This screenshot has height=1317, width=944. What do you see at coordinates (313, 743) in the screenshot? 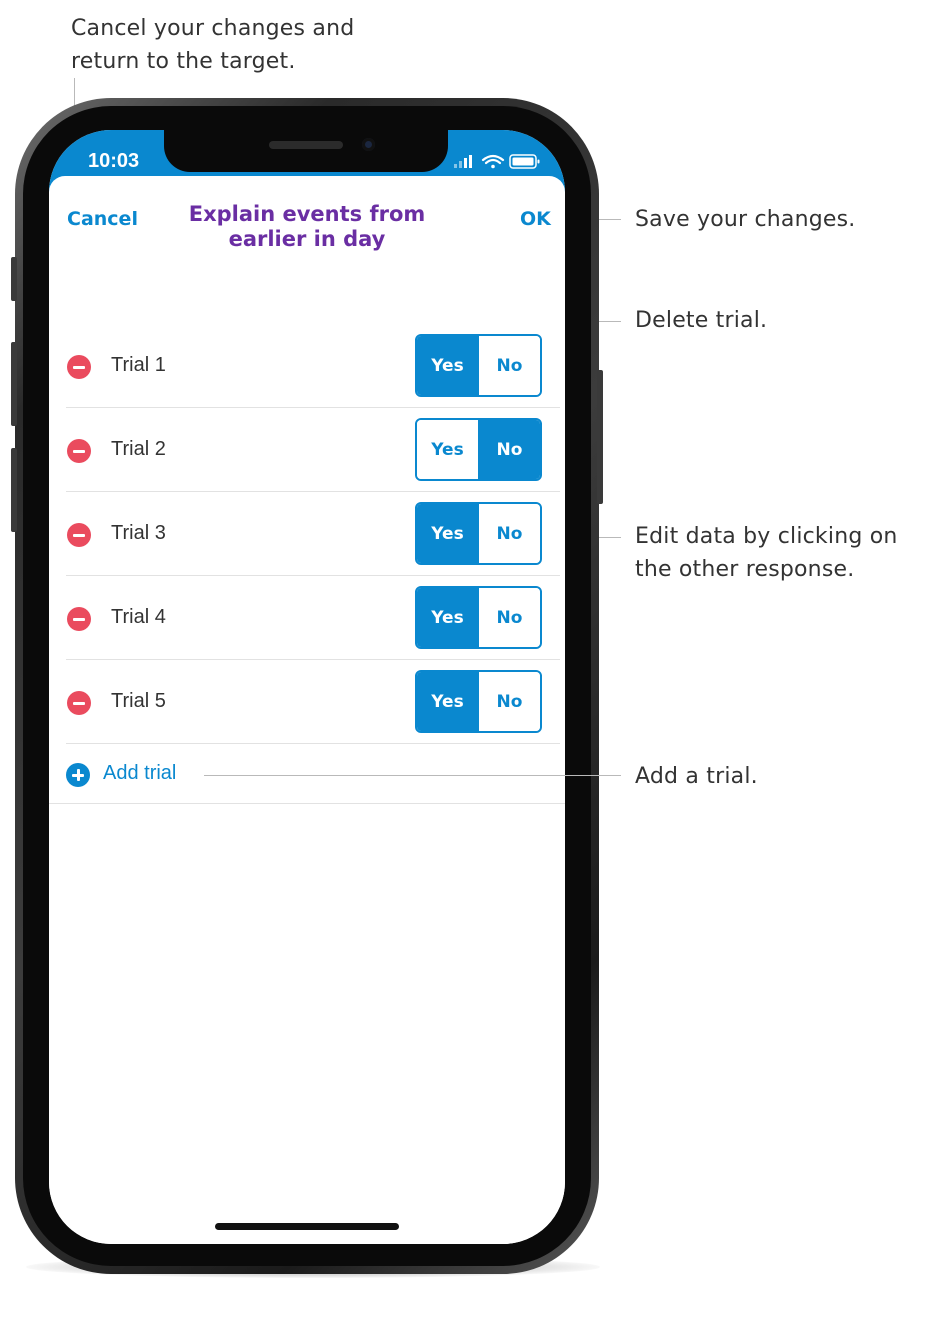
I see `row-divider` at bounding box center [313, 743].